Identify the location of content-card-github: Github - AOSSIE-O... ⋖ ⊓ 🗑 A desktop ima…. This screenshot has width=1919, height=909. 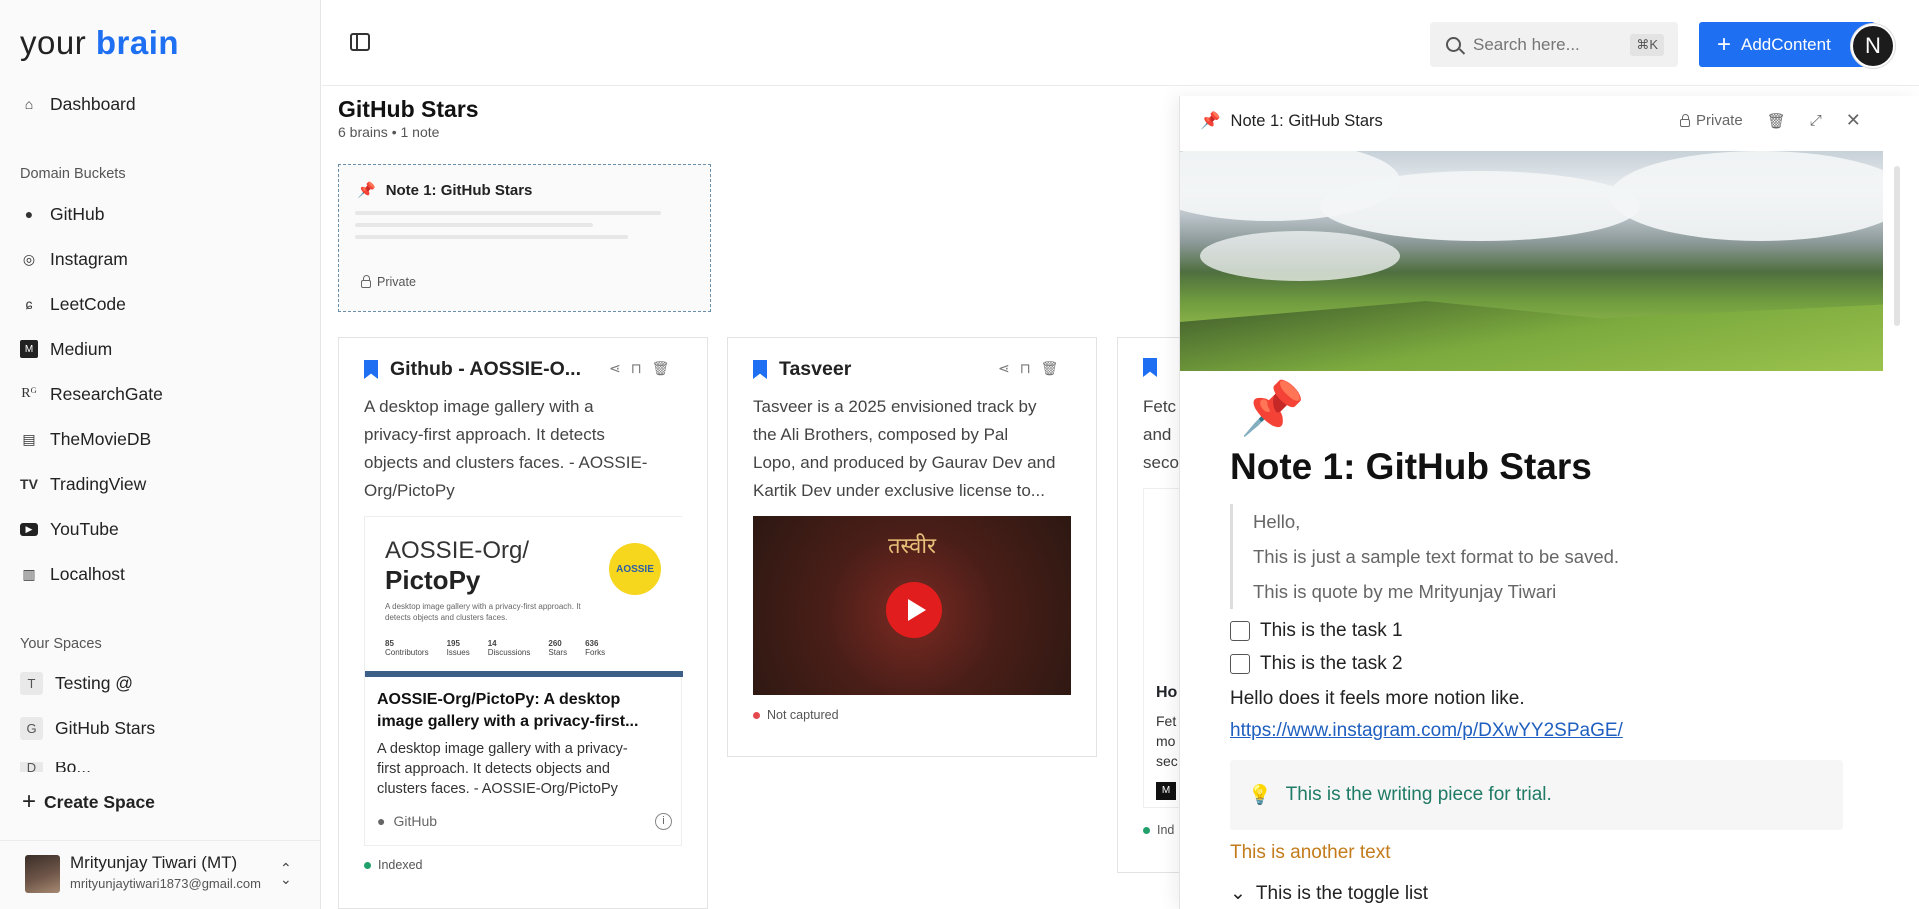
(523, 623).